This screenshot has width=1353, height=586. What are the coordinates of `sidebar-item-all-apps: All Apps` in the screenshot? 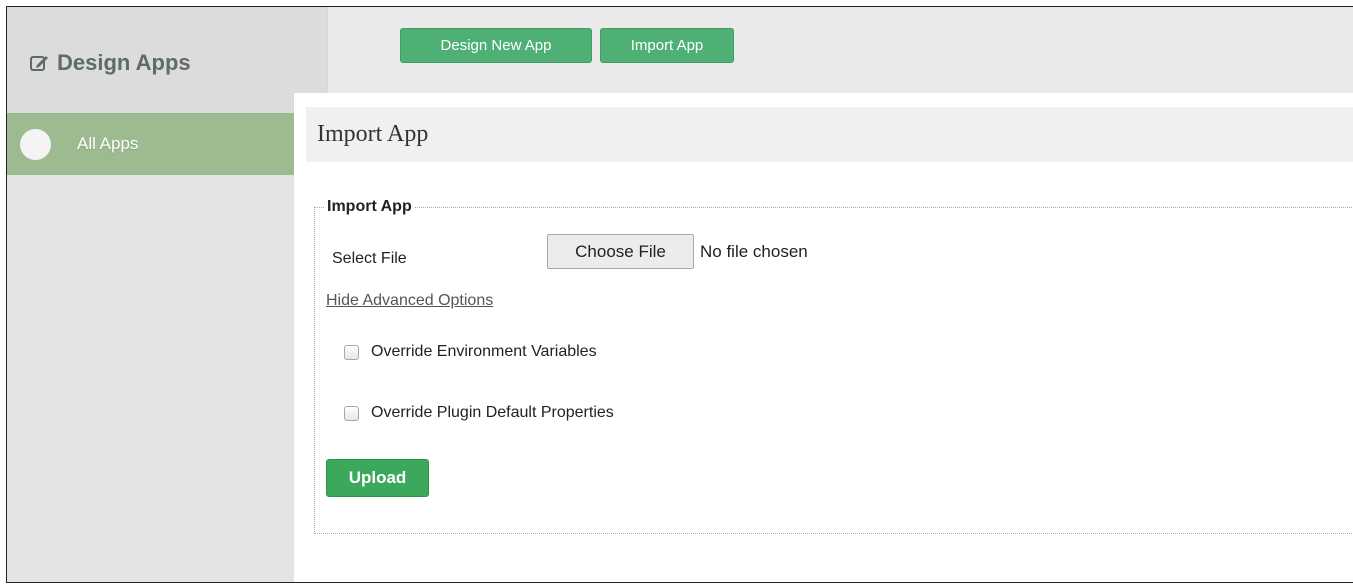 It's located at (167, 144).